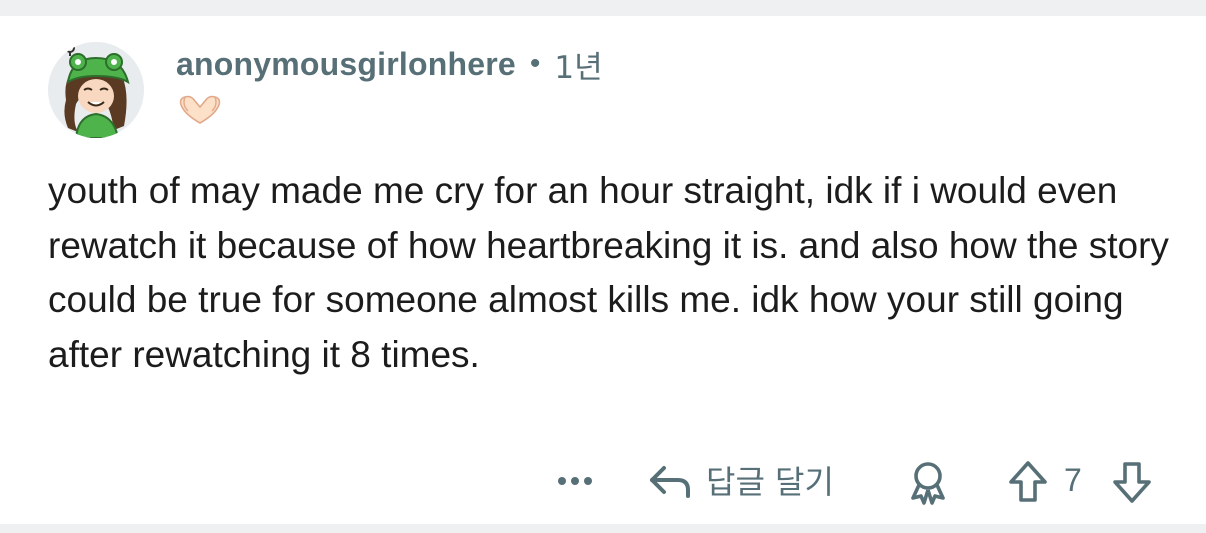  I want to click on award-button, so click(928, 482).